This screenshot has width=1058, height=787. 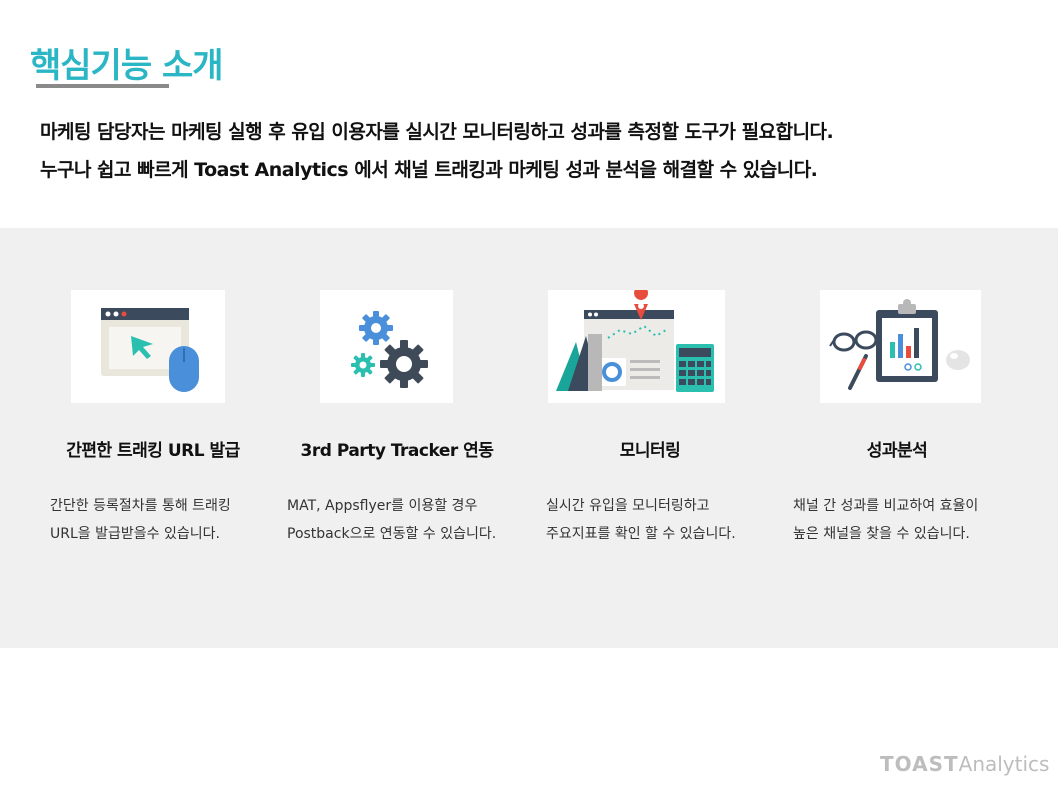 What do you see at coordinates (1004, 764) in the screenshot?
I see `logo-product: Analytics` at bounding box center [1004, 764].